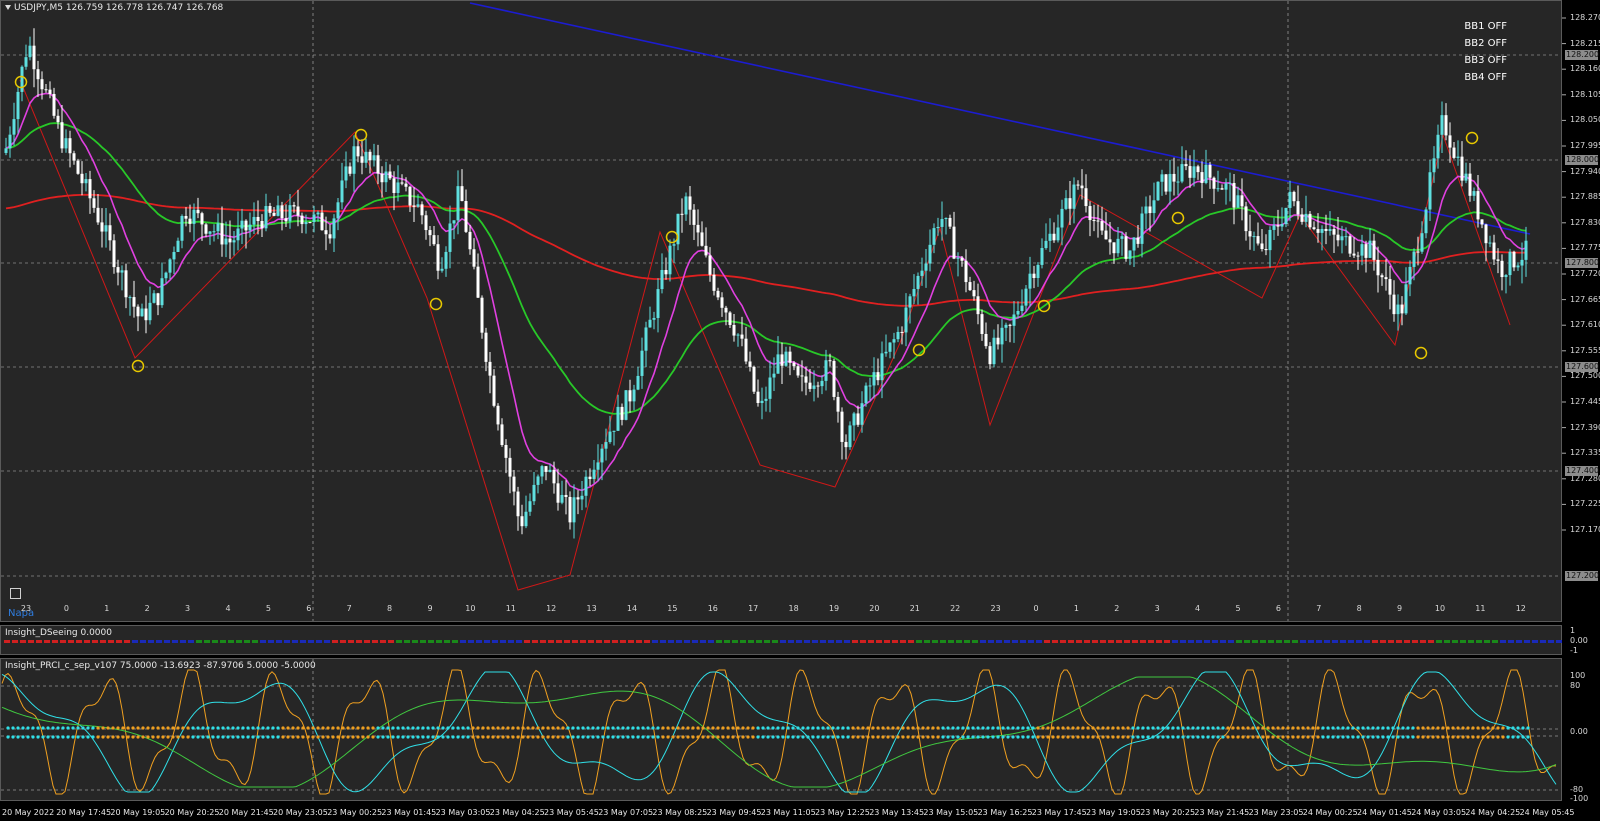  Describe the element at coordinates (1577, 789) in the screenshot. I see `prci-axis-label: -80` at that location.